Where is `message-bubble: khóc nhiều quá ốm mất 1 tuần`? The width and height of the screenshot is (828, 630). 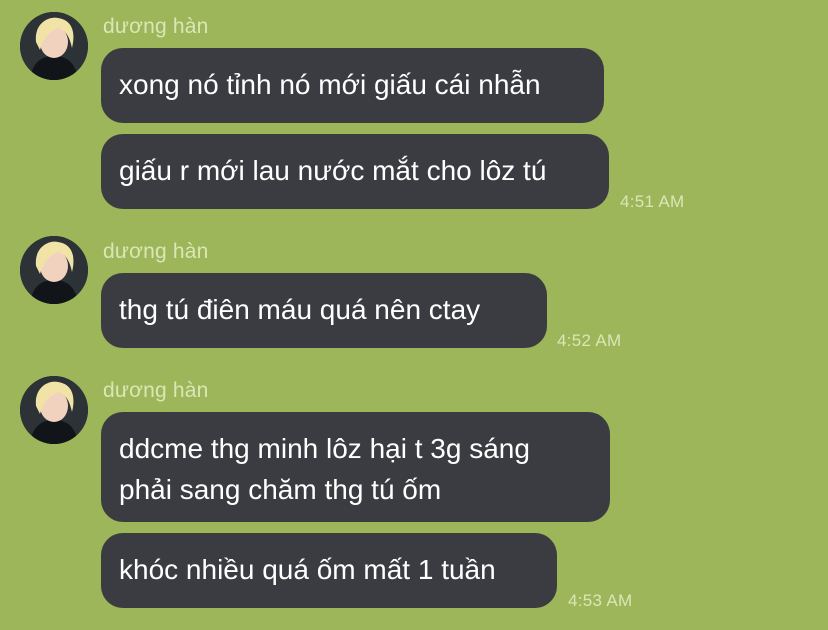 message-bubble: khóc nhiều quá ốm mất 1 tuần is located at coordinates (329, 570).